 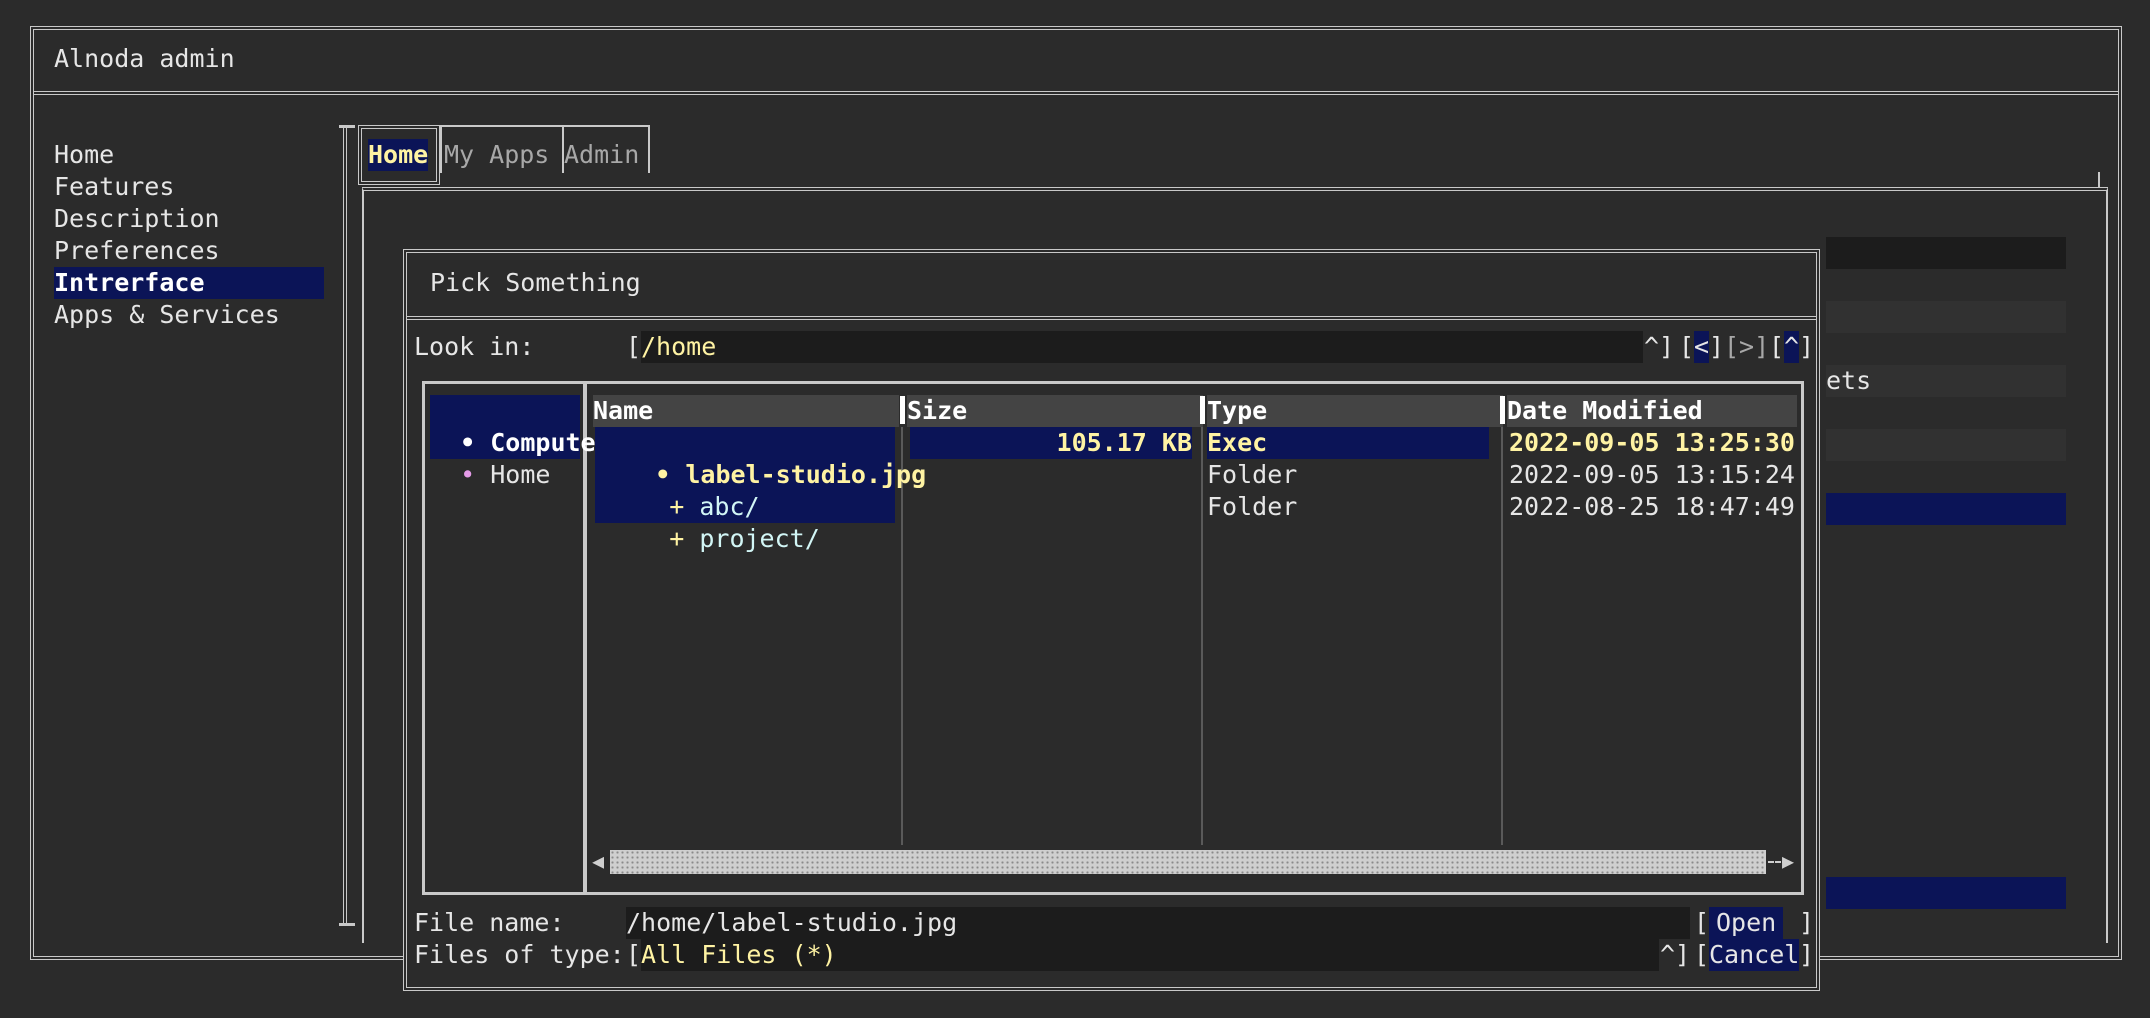 What do you see at coordinates (1807, 922) in the screenshot?
I see `open-bracket-right: ]` at bounding box center [1807, 922].